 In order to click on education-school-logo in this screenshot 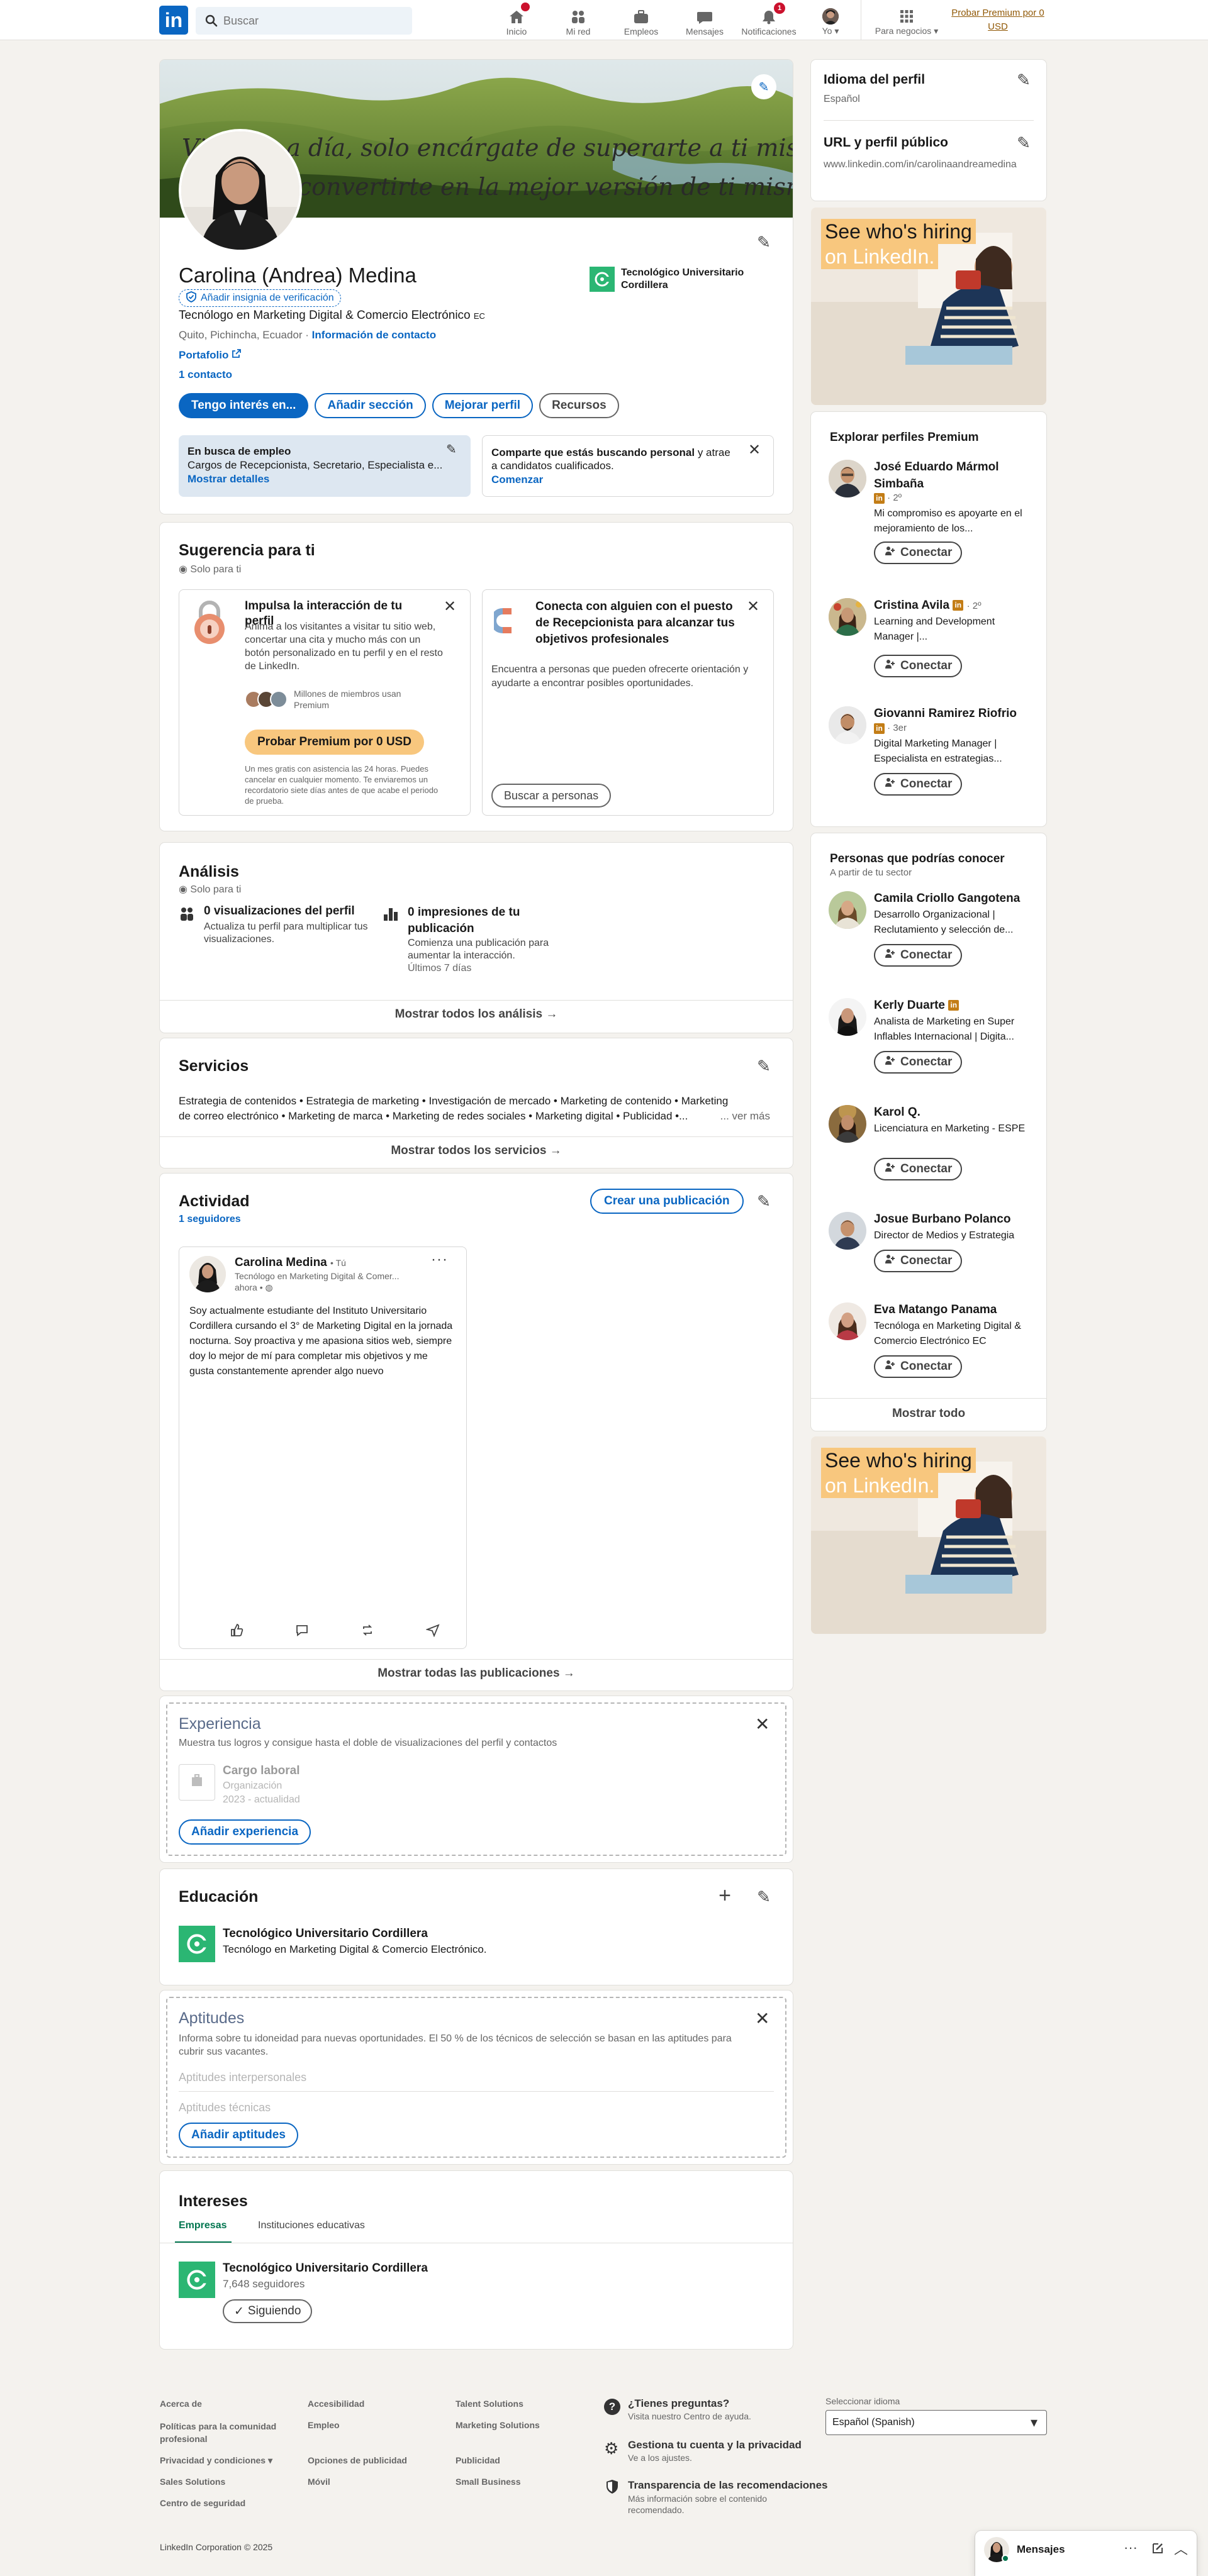, I will do `click(197, 1944)`.